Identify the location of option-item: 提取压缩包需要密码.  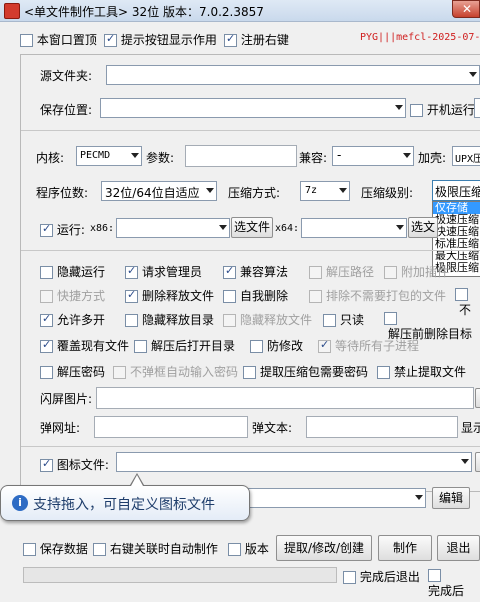
(305, 371).